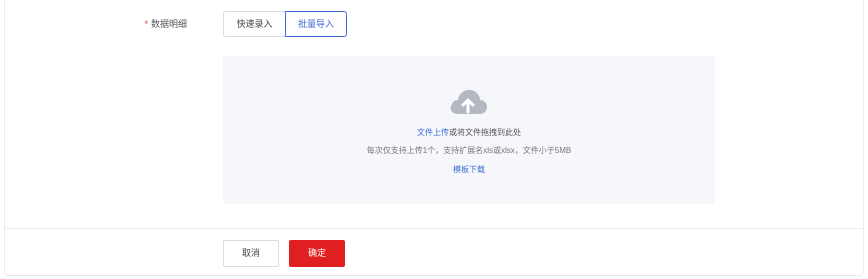 Image resolution: width=868 pixels, height=279 pixels. I want to click on drag-hint: 或将文件拖拽到此处, so click(485, 132).